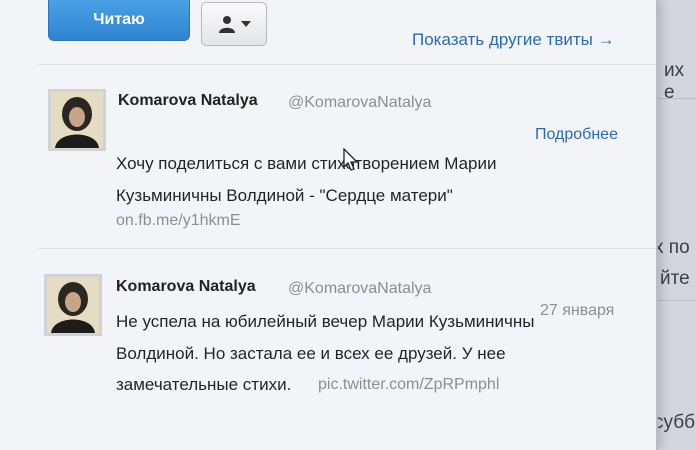 Image resolution: width=696 pixels, height=450 pixels. Describe the element at coordinates (672, 247) in the screenshot. I see `background-text: х по` at that location.